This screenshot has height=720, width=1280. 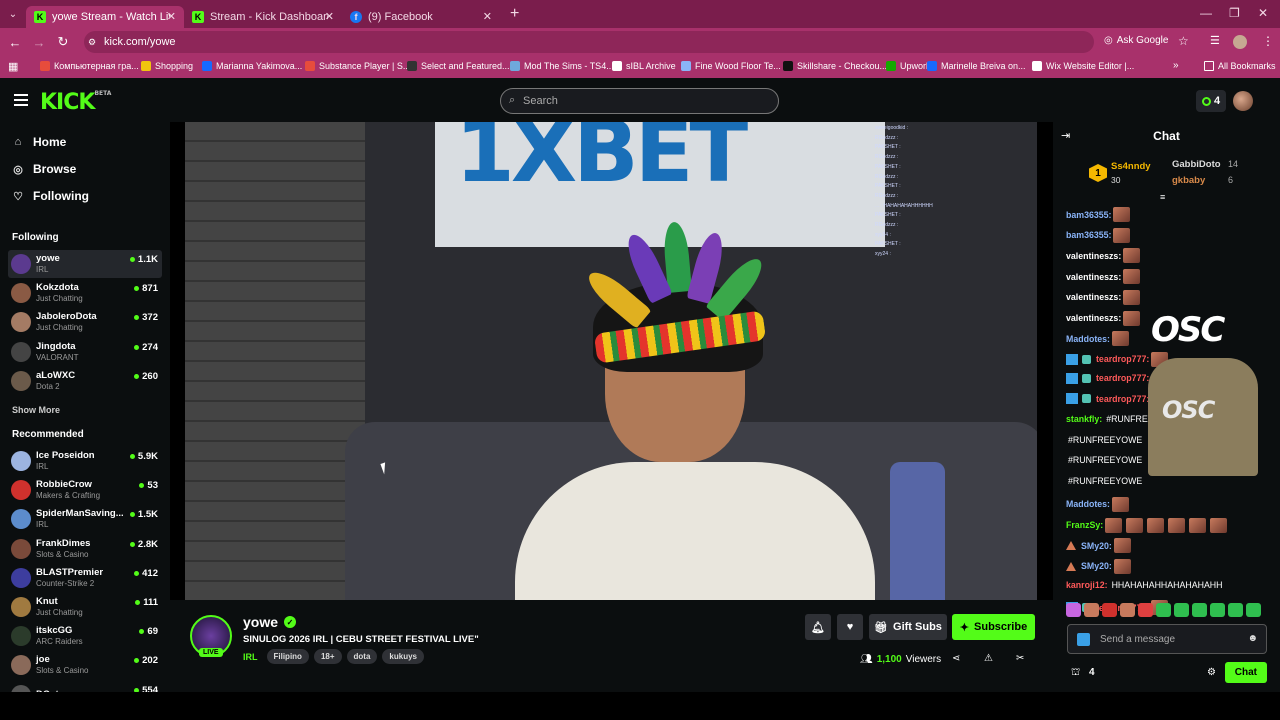 I want to click on chat-username: kanroji12:, so click(x=1087, y=585).